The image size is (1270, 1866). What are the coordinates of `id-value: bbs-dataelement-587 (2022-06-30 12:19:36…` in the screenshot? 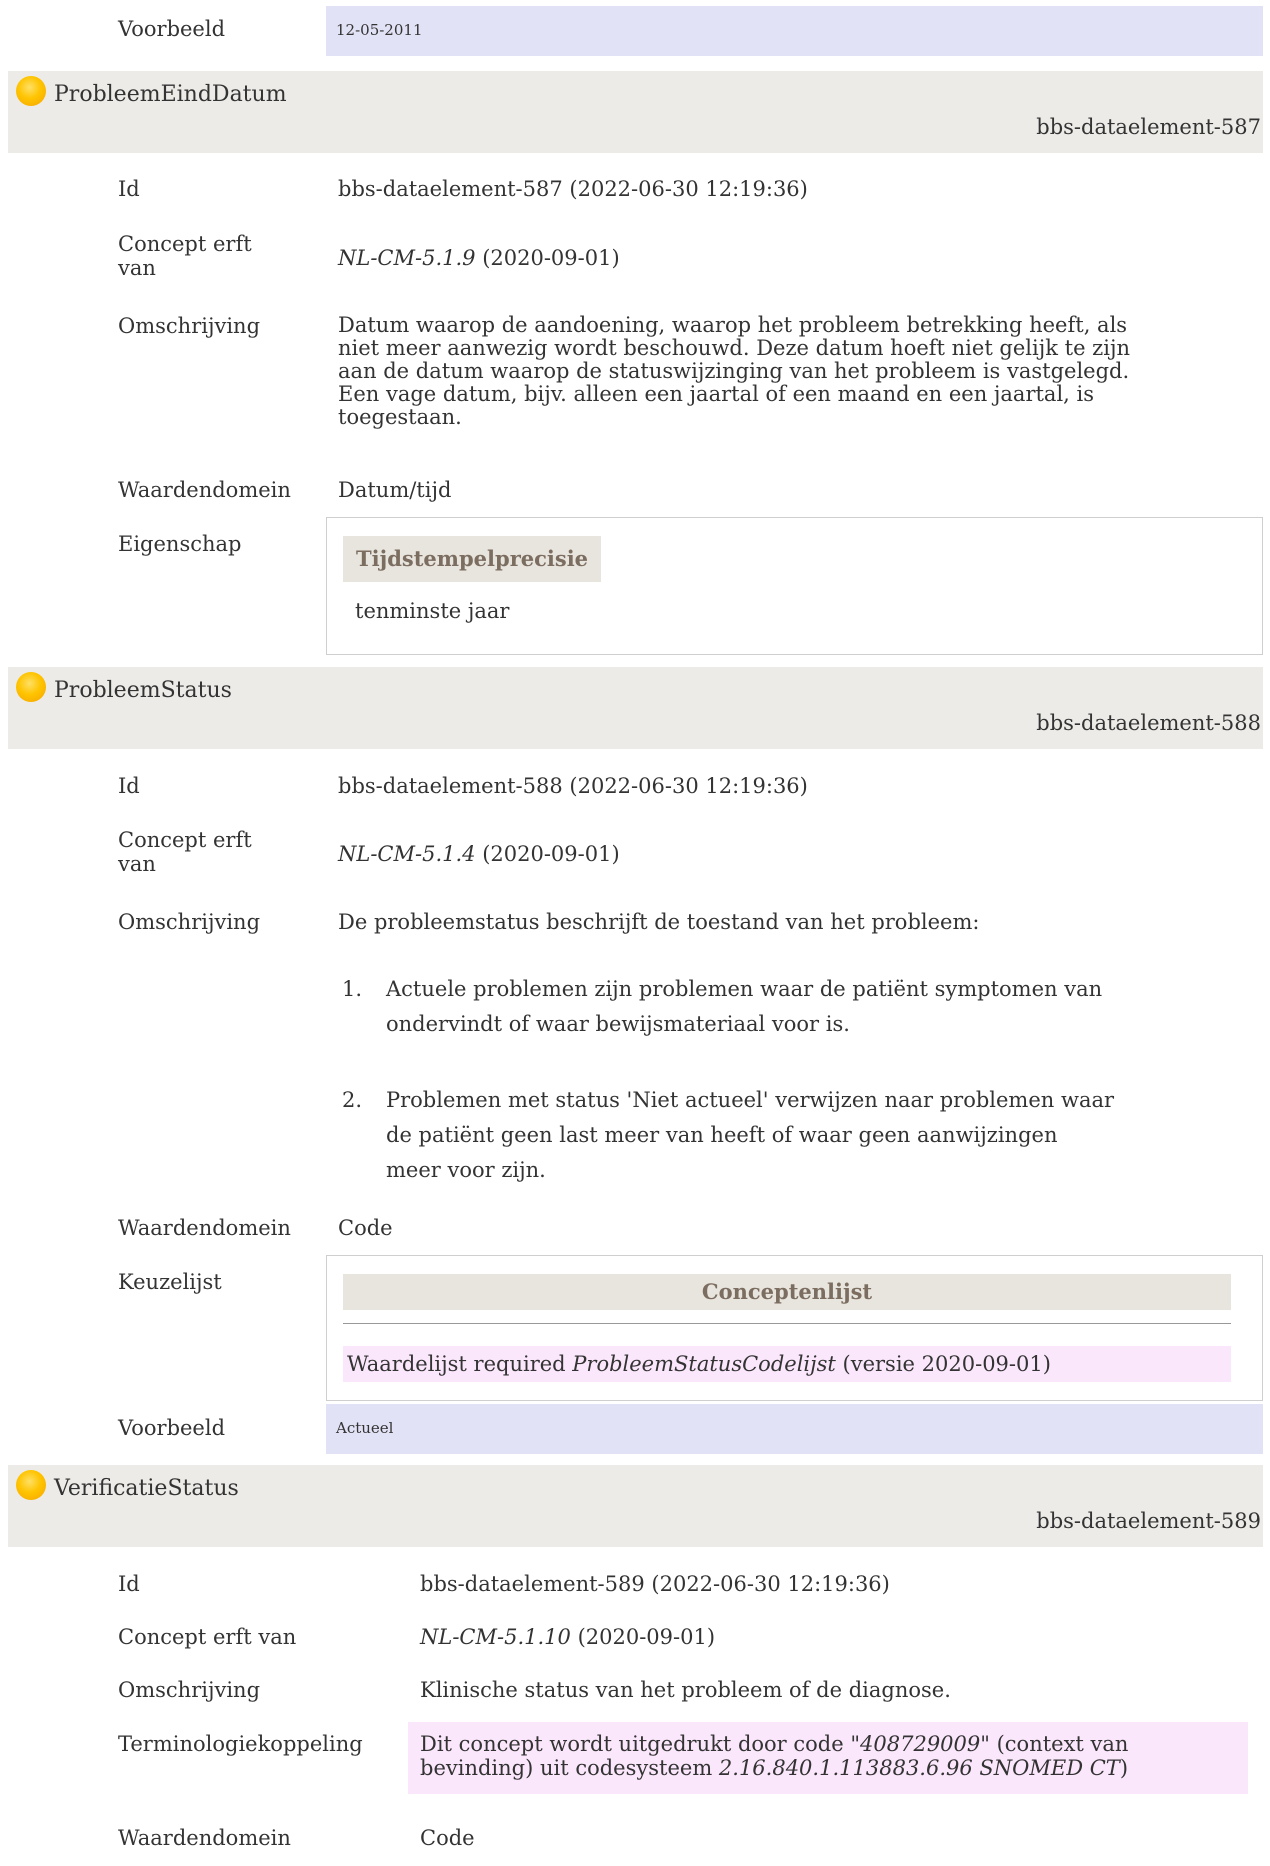 It's located at (573, 189).